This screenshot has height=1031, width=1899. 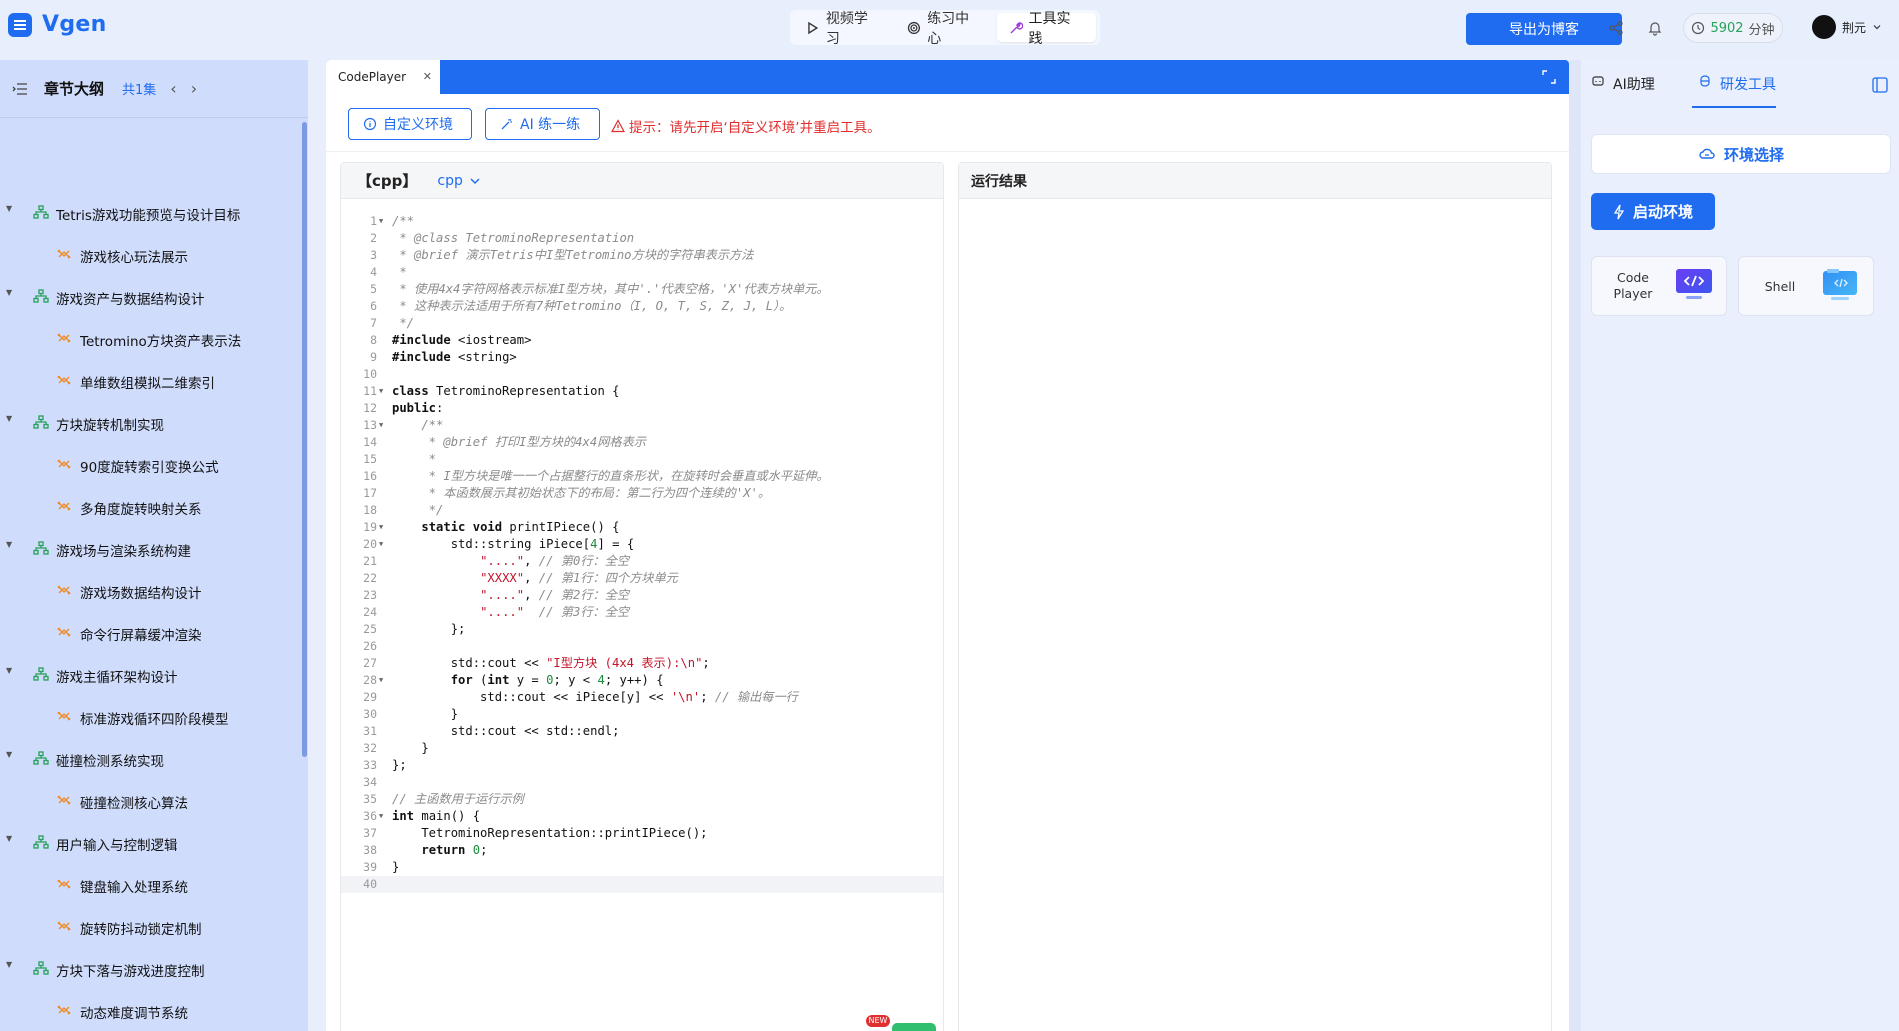 I want to click on code-line: 17 * 本函数展示其初始状态下的布局：第二行为四个连续的'X'。, so click(x=642, y=493).